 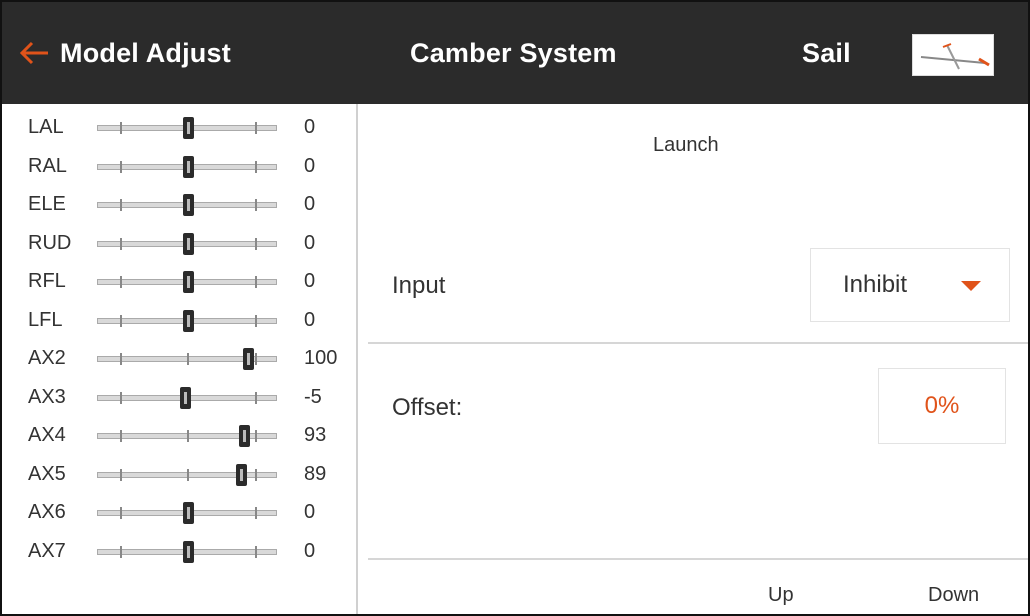 I want to click on channel-row: LAL 0, so click(x=179, y=127).